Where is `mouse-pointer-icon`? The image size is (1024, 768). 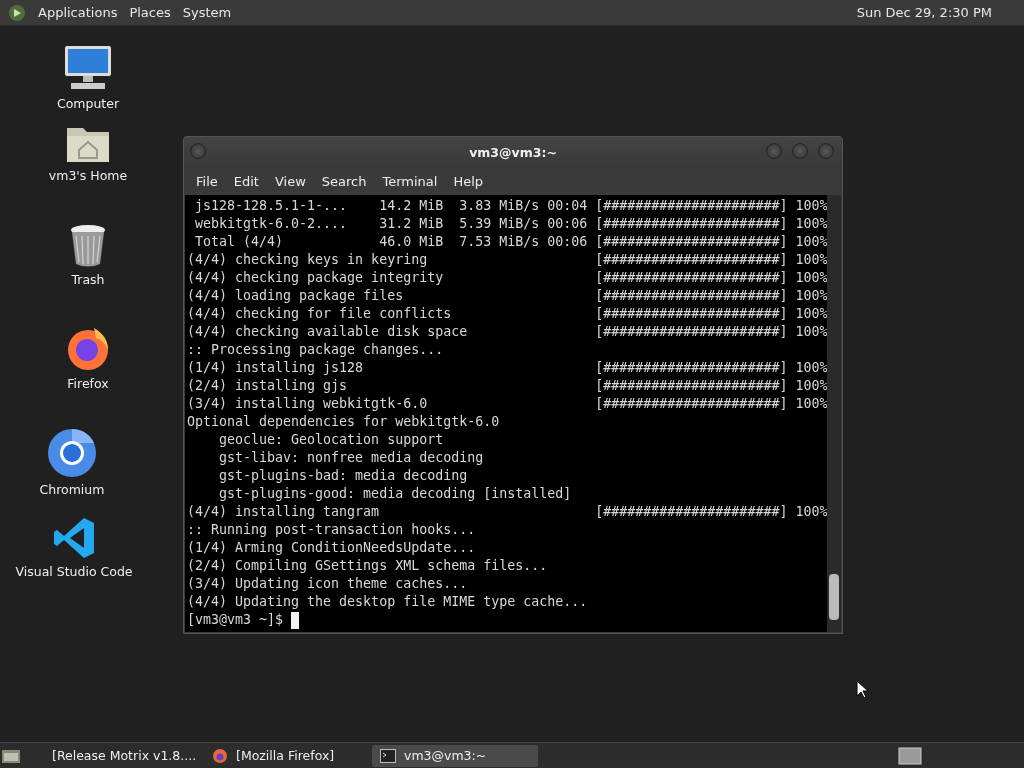 mouse-pointer-icon is located at coordinates (862, 689).